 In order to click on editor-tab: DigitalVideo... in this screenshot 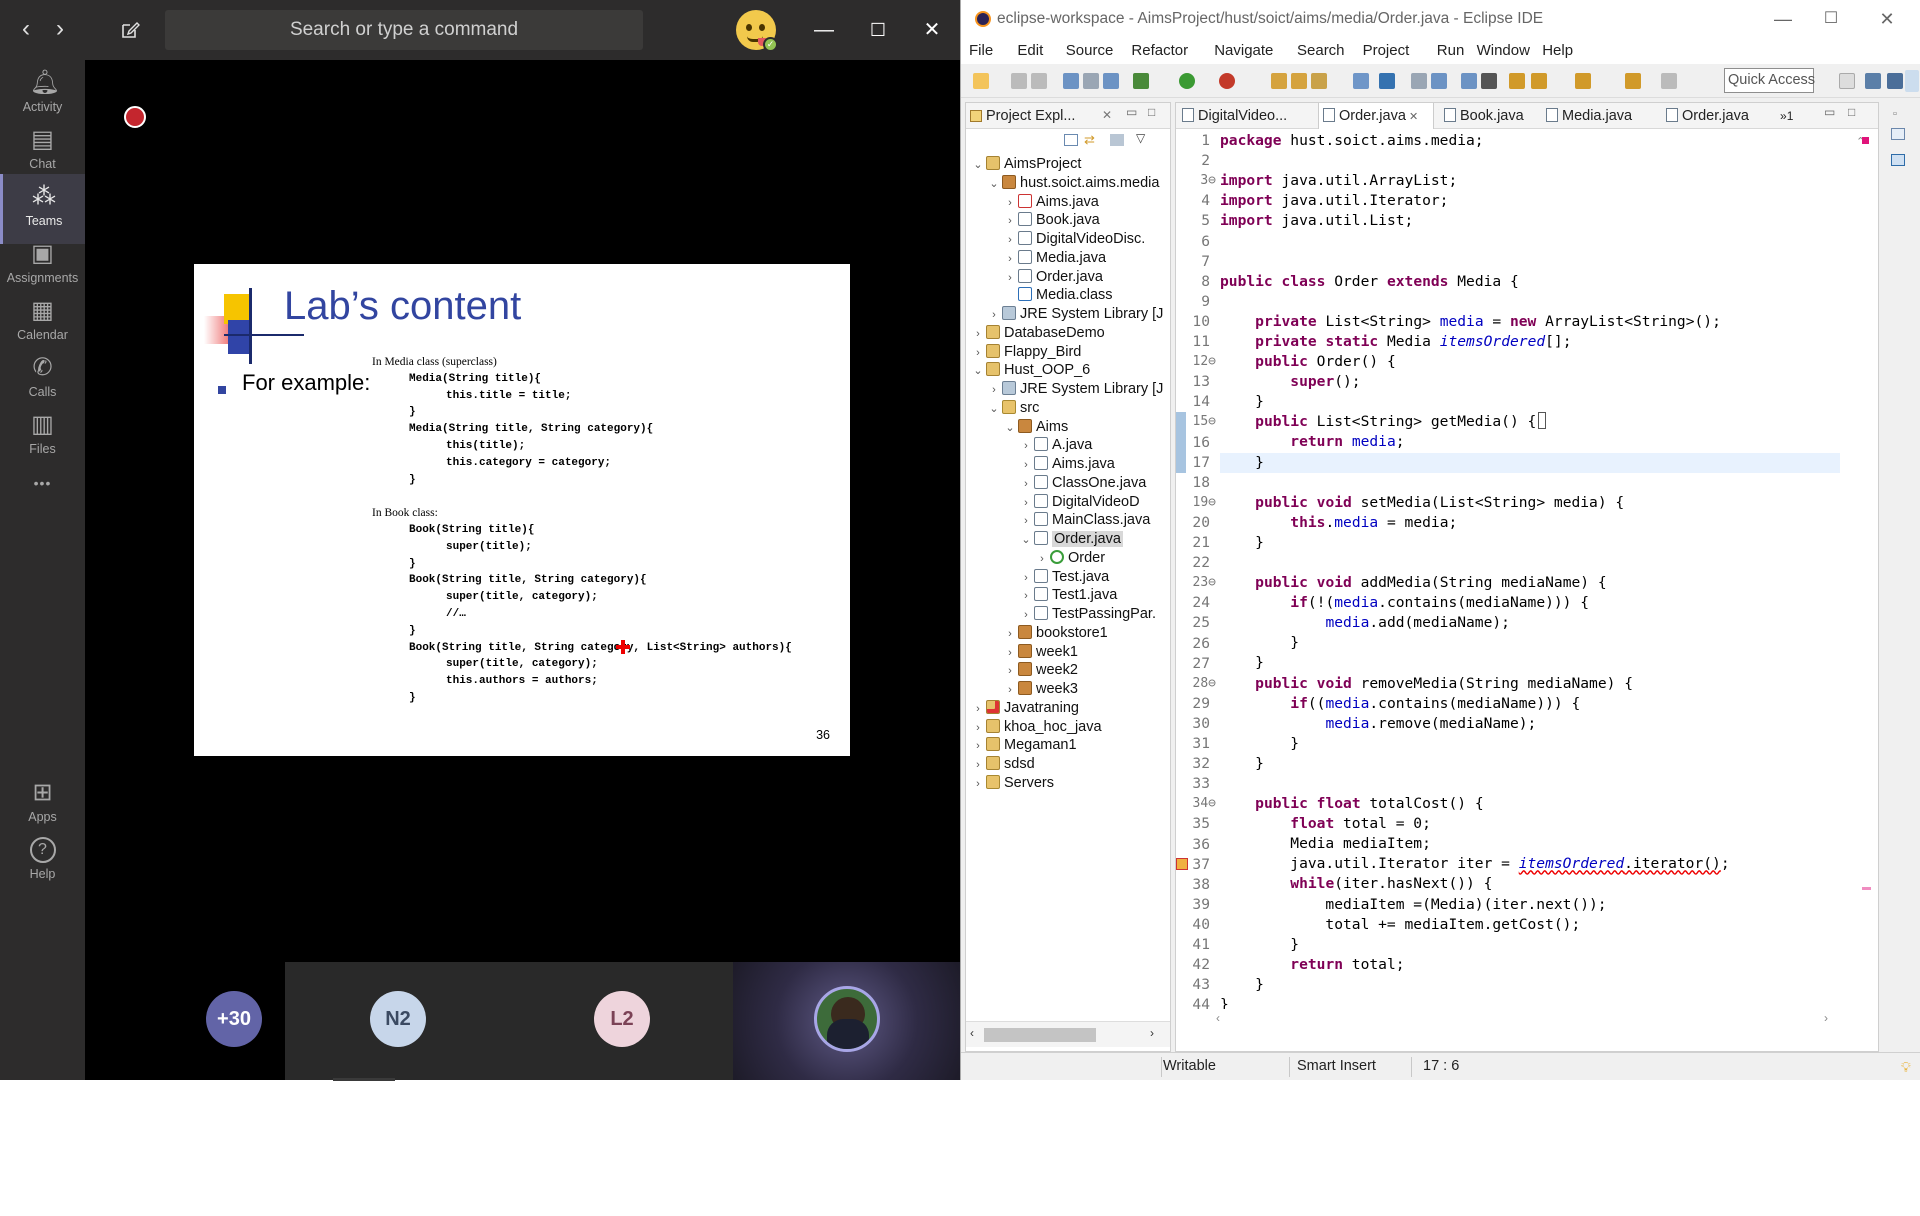, I will do `click(1246, 116)`.